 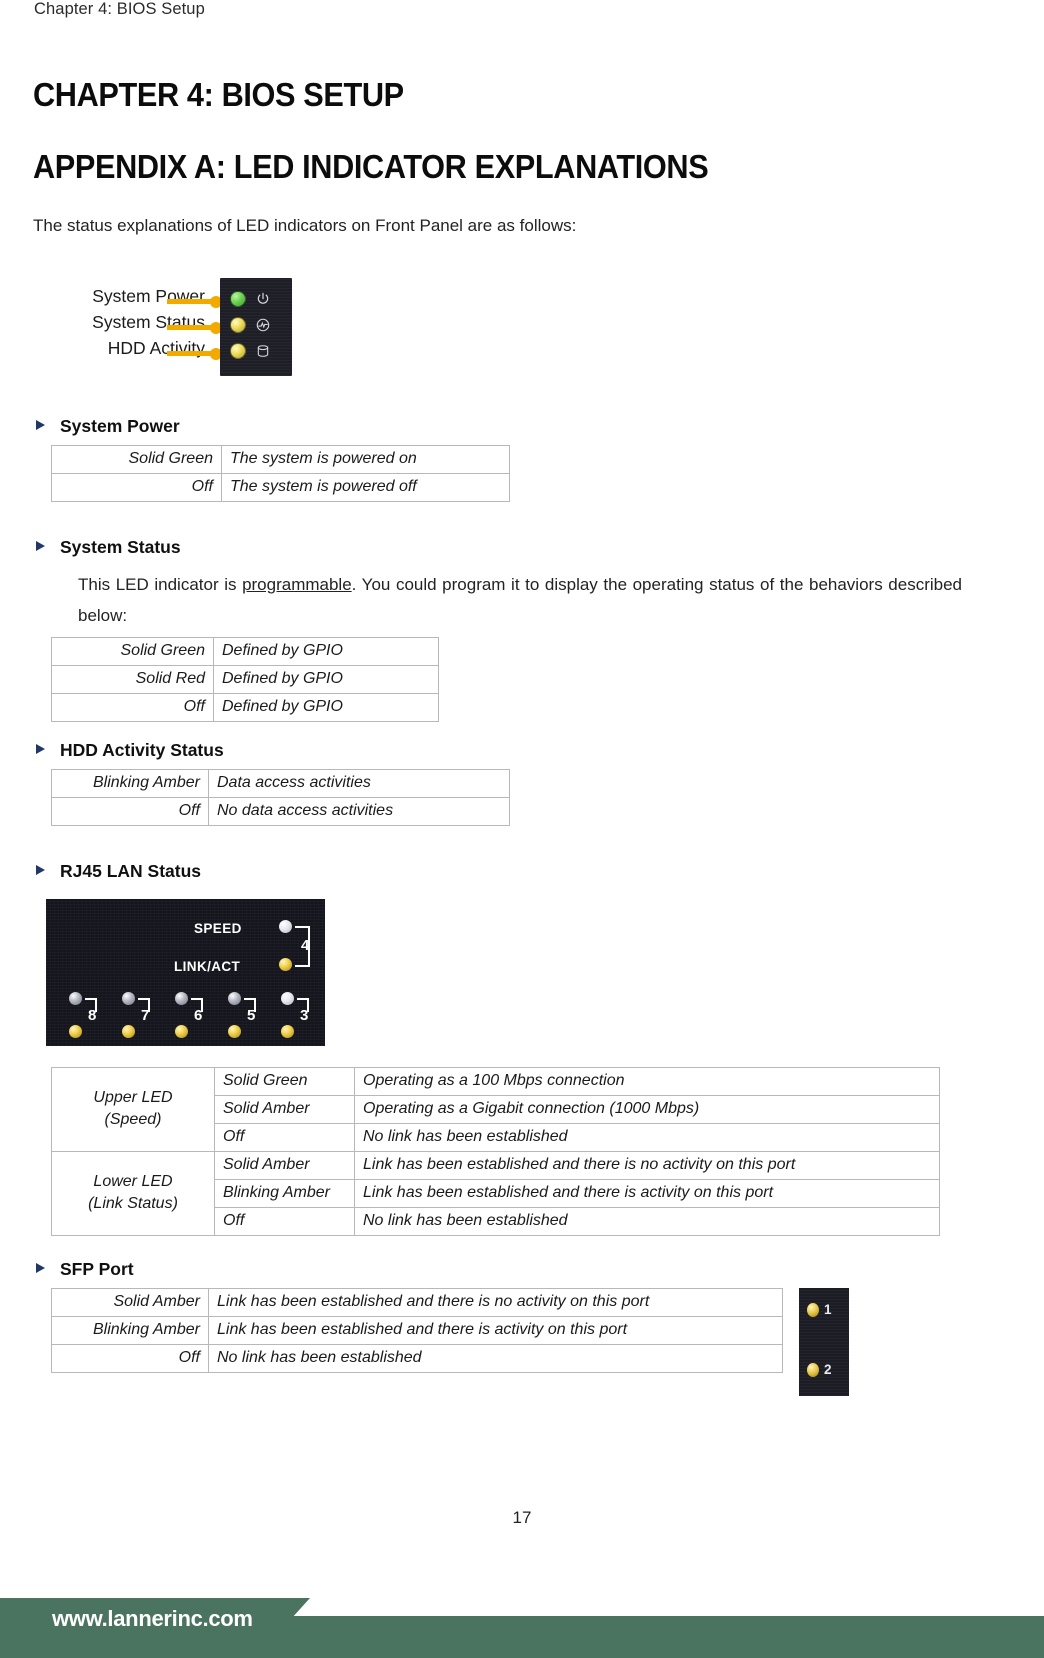 I want to click on section-heading-hdd-activity: HDD Activity Status, so click(x=130, y=750).